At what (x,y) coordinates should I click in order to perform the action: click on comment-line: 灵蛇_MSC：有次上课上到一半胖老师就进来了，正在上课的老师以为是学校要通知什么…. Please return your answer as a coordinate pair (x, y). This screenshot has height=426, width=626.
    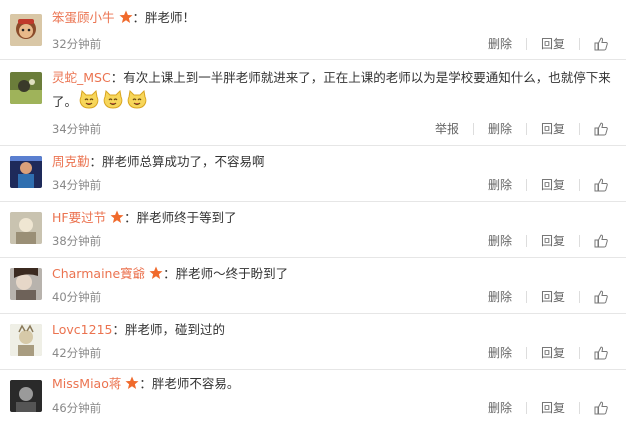
    Looking at the image, I should click on (333, 89).